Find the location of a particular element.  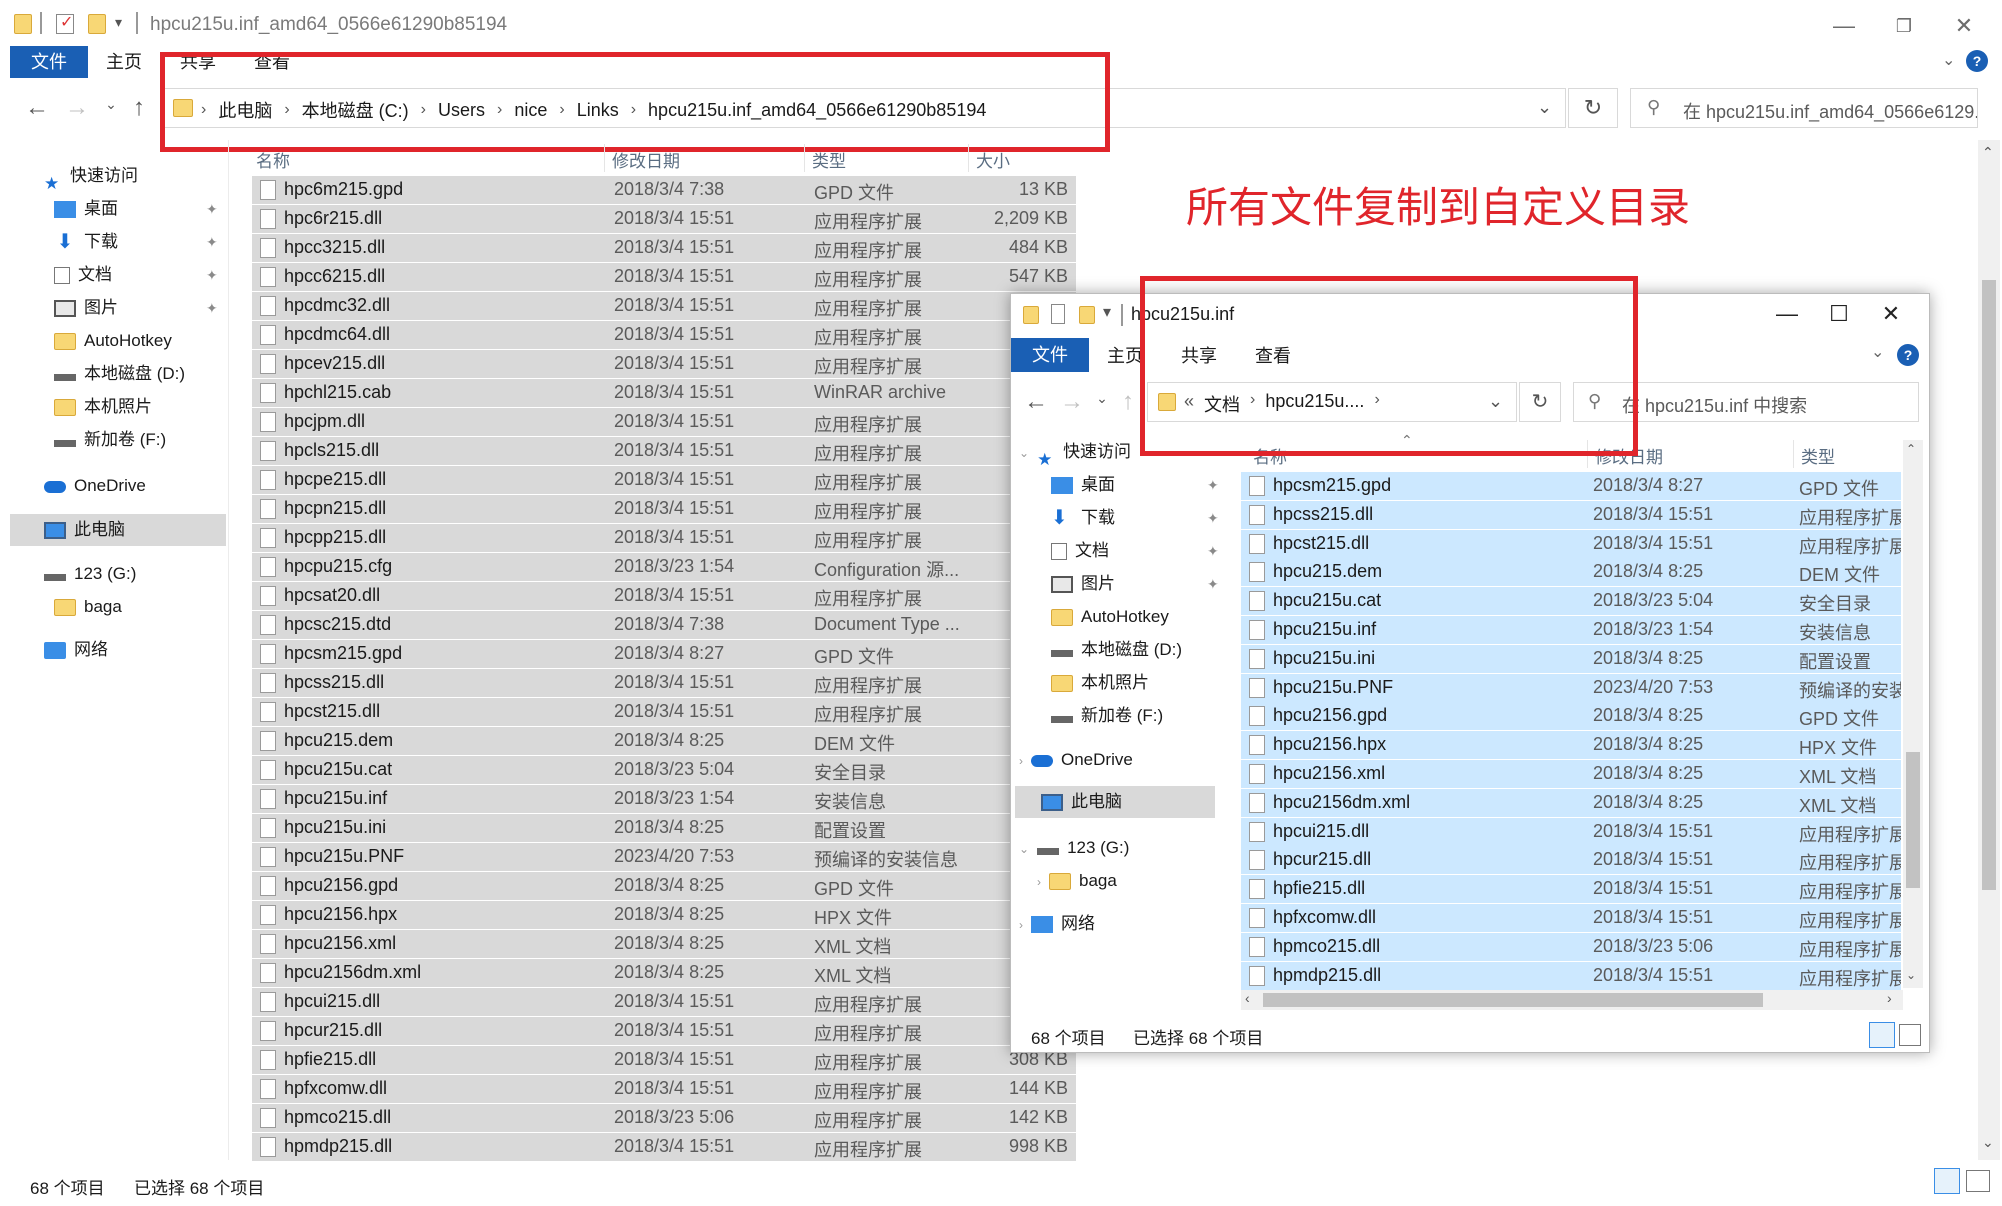

expand-icon: › is located at coordinates (1021, 761).